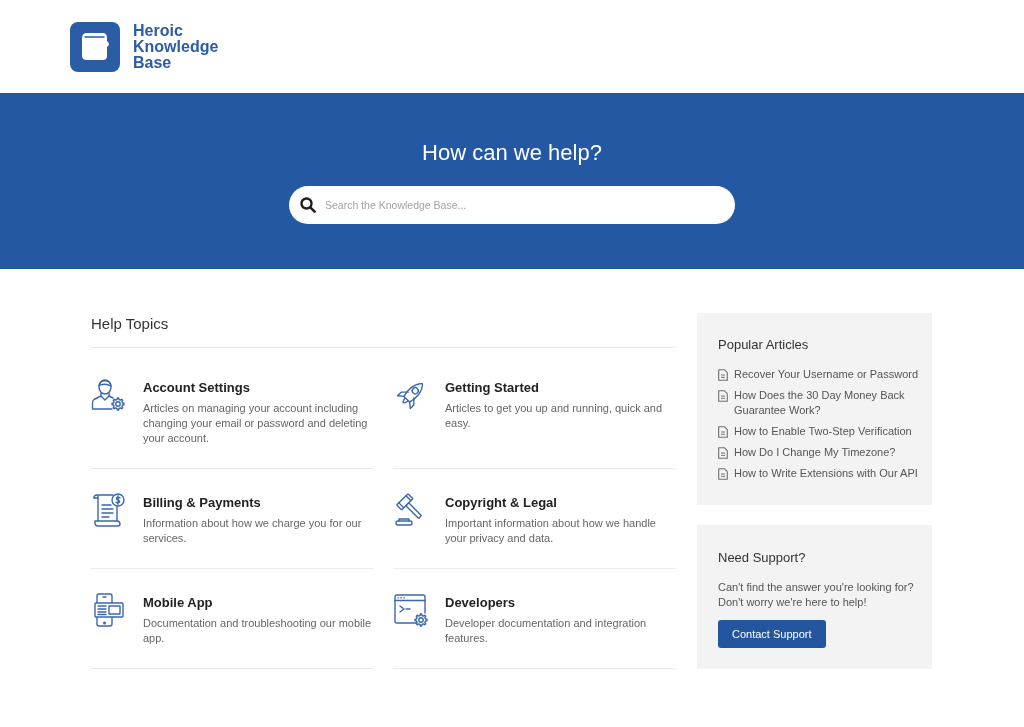 This screenshot has width=1024, height=727. Describe the element at coordinates (109, 510) in the screenshot. I see `invoice-coin-icon` at that location.